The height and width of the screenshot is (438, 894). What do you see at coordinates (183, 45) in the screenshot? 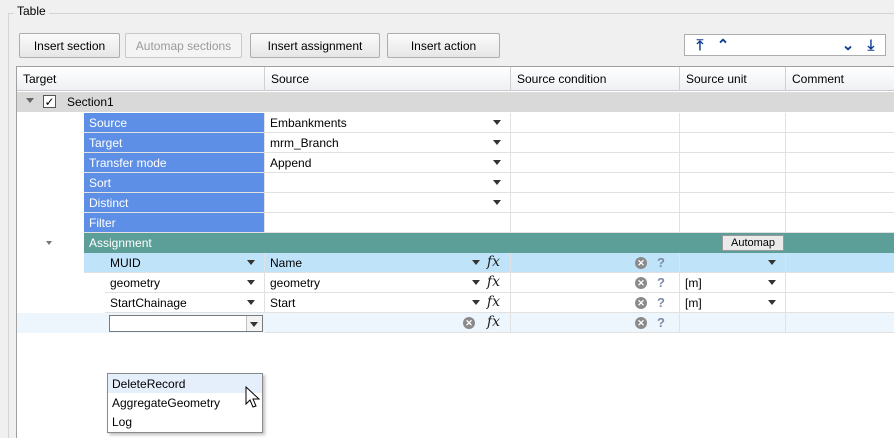
I see `automap-sections-button: Automap sections` at bounding box center [183, 45].